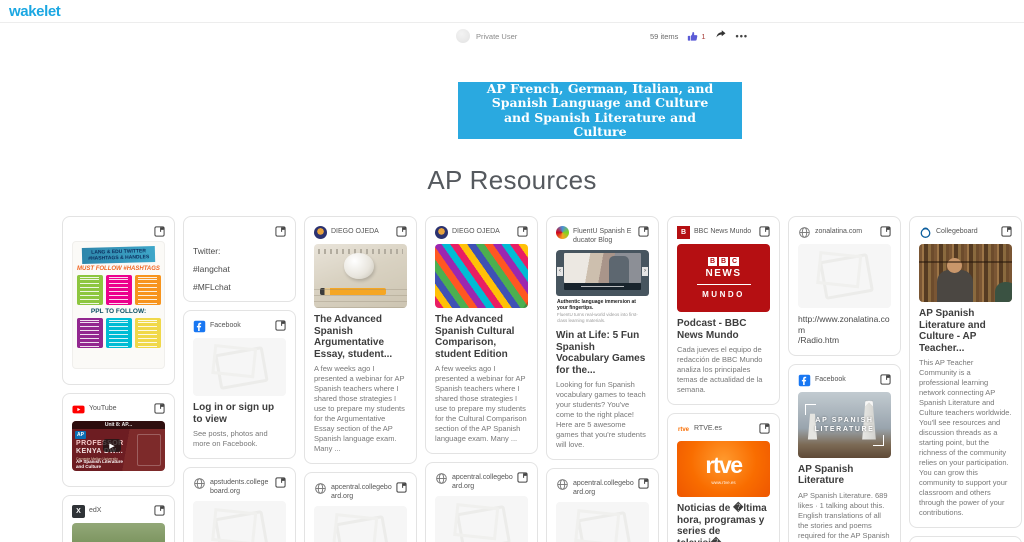  What do you see at coordinates (844, 424) in the screenshot?
I see `windmill-image: AP SPANISH LITERATURE` at bounding box center [844, 424].